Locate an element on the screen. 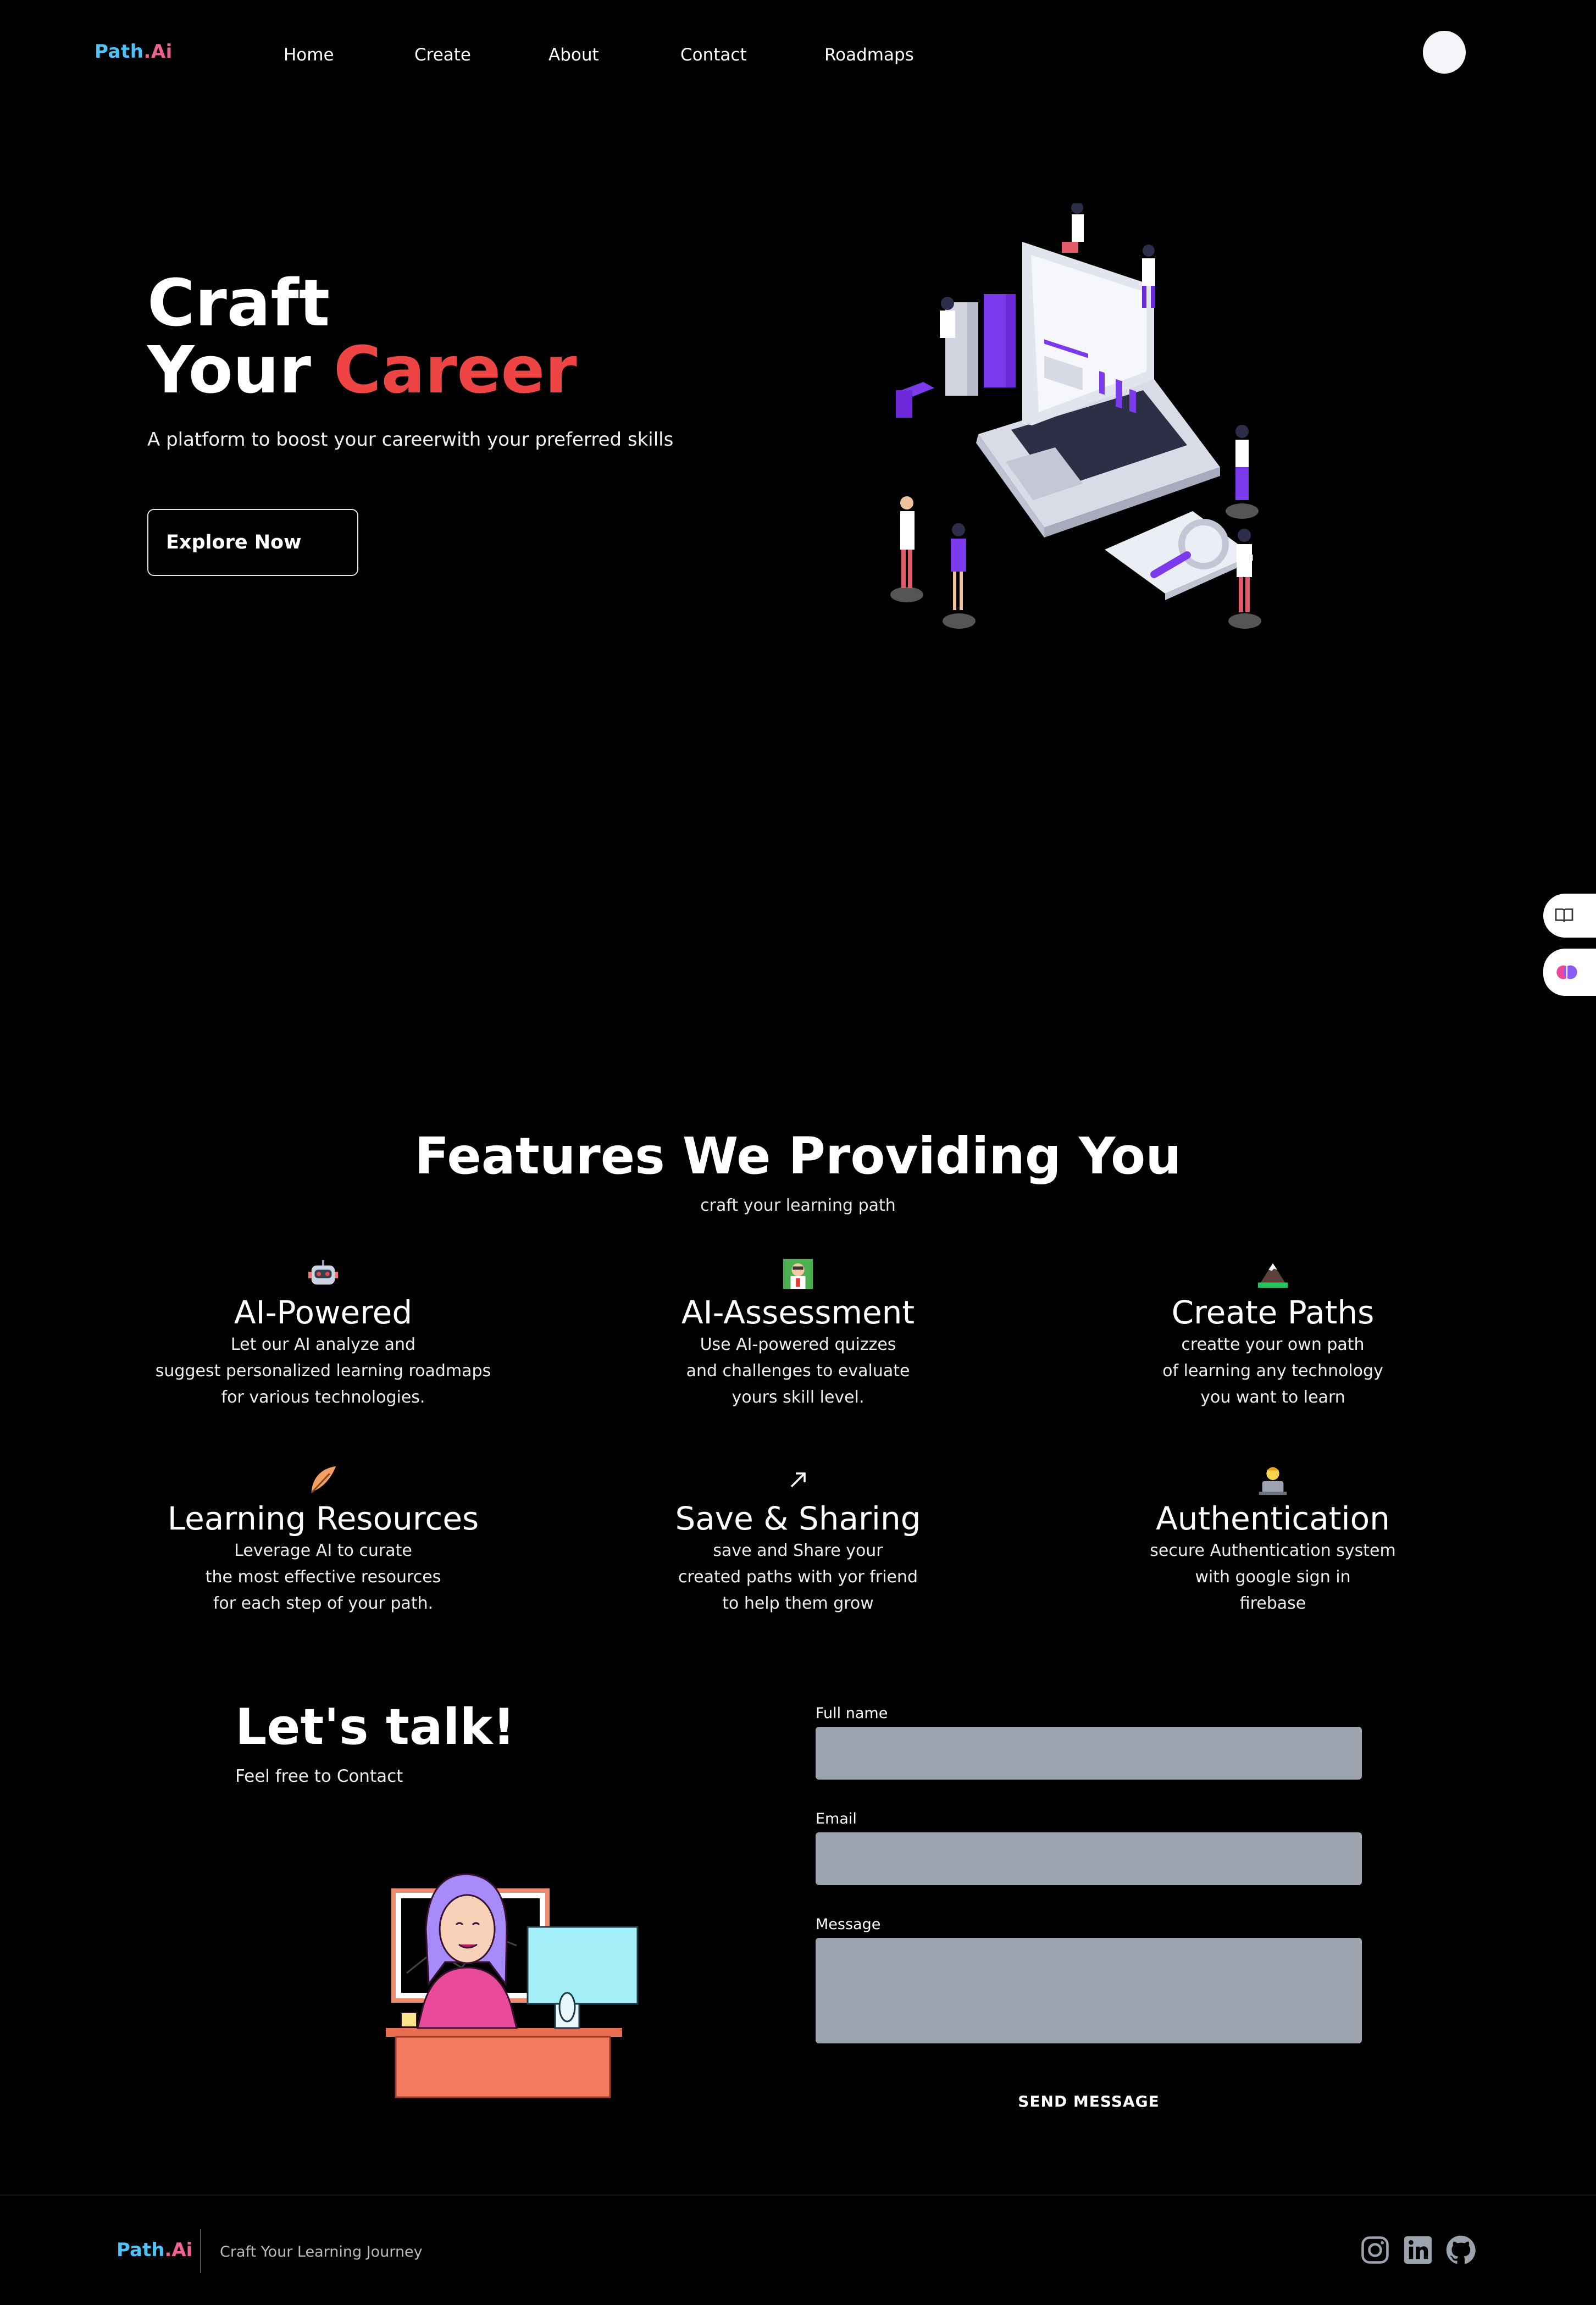 This screenshot has height=2305, width=1596. feature-title: AI-Powered is located at coordinates (323, 1312).